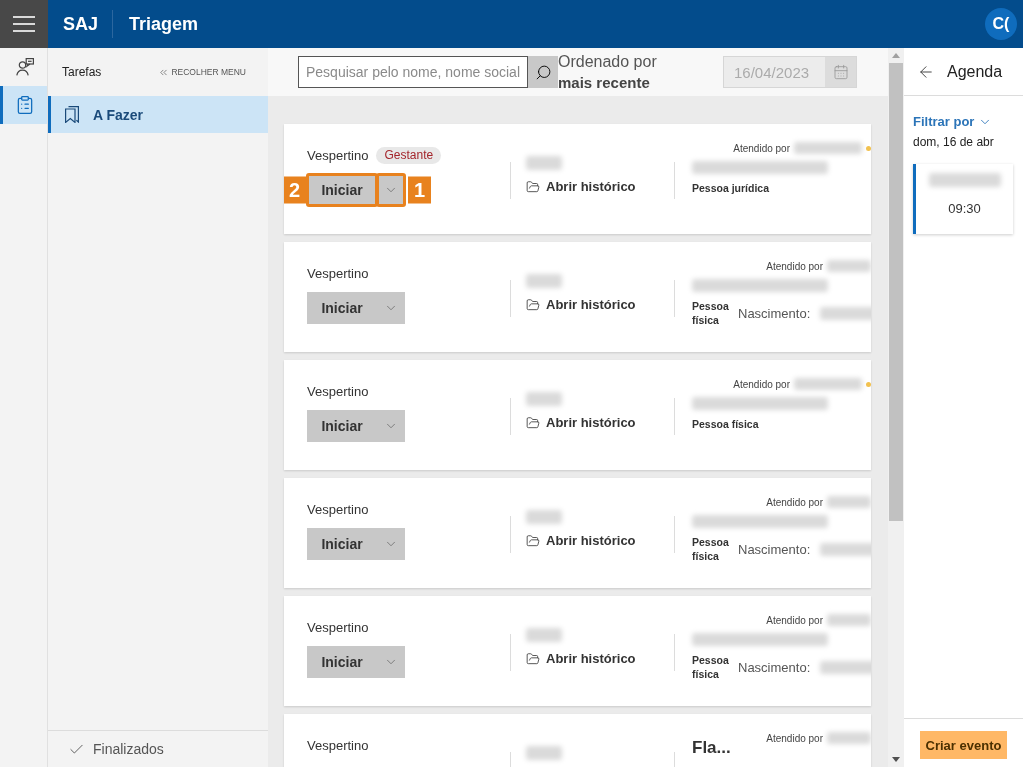 The height and width of the screenshot is (767, 1023). I want to click on event-time: 09:30, so click(964, 208).